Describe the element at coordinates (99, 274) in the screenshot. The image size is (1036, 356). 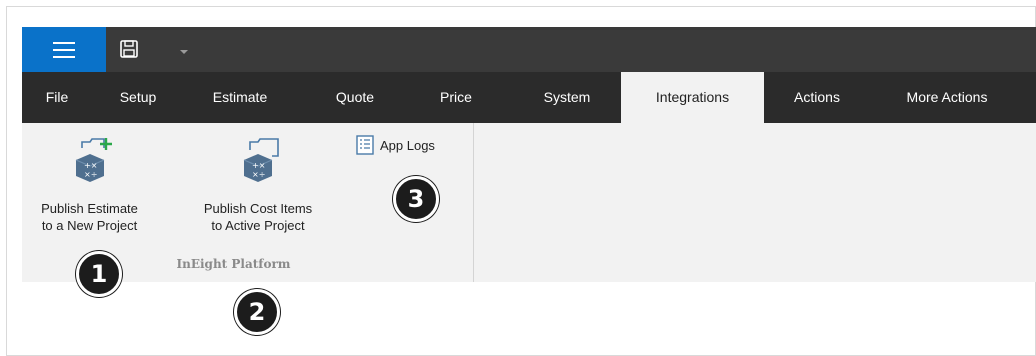
I see `callout-badge-1: 1` at that location.